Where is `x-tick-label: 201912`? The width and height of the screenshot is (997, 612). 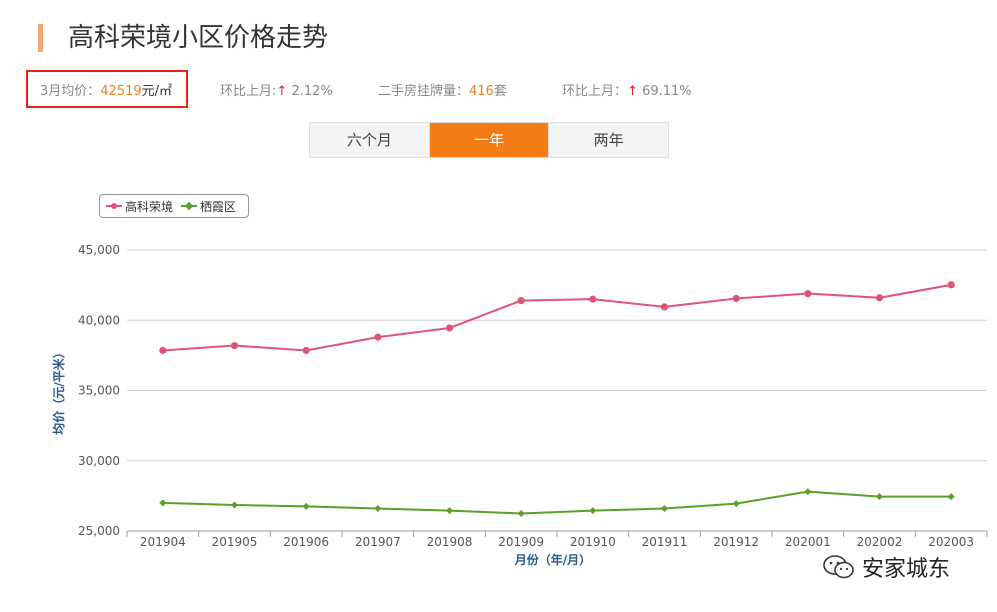 x-tick-label: 201912 is located at coordinates (736, 542).